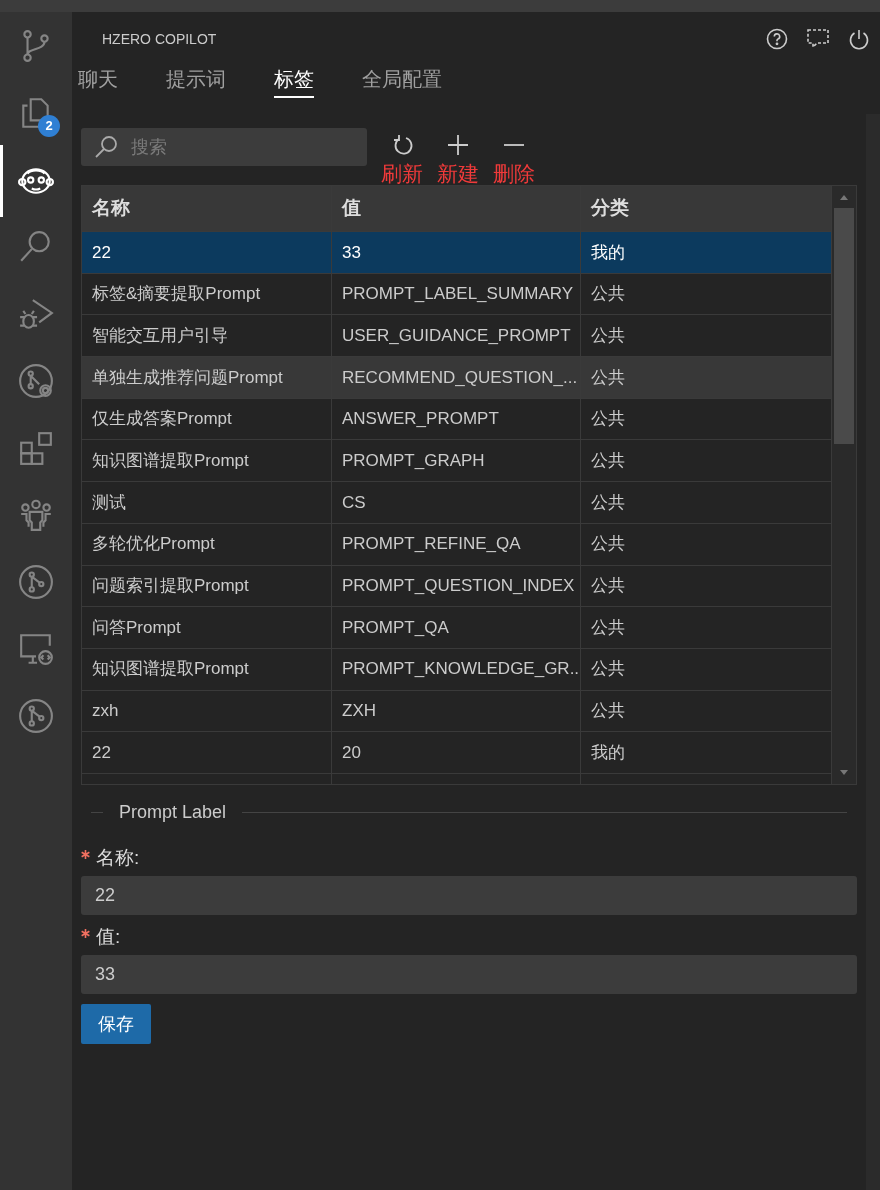  I want to click on annotation-label: 删除, so click(514, 174).